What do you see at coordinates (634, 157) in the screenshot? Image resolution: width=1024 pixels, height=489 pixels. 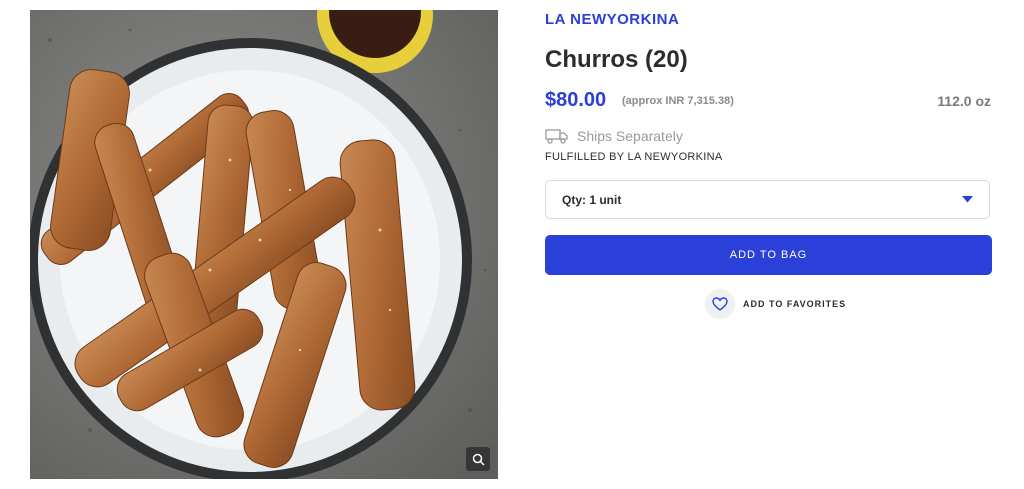 I see `fulfilled-by: FULFILLED BY LA NEWYORKINA` at bounding box center [634, 157].